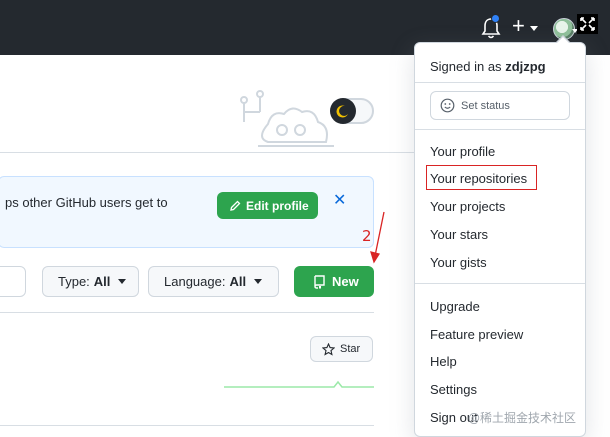 Image resolution: width=610 pixels, height=437 pixels. What do you see at coordinates (447, 105) in the screenshot?
I see `smiley-icon` at bounding box center [447, 105].